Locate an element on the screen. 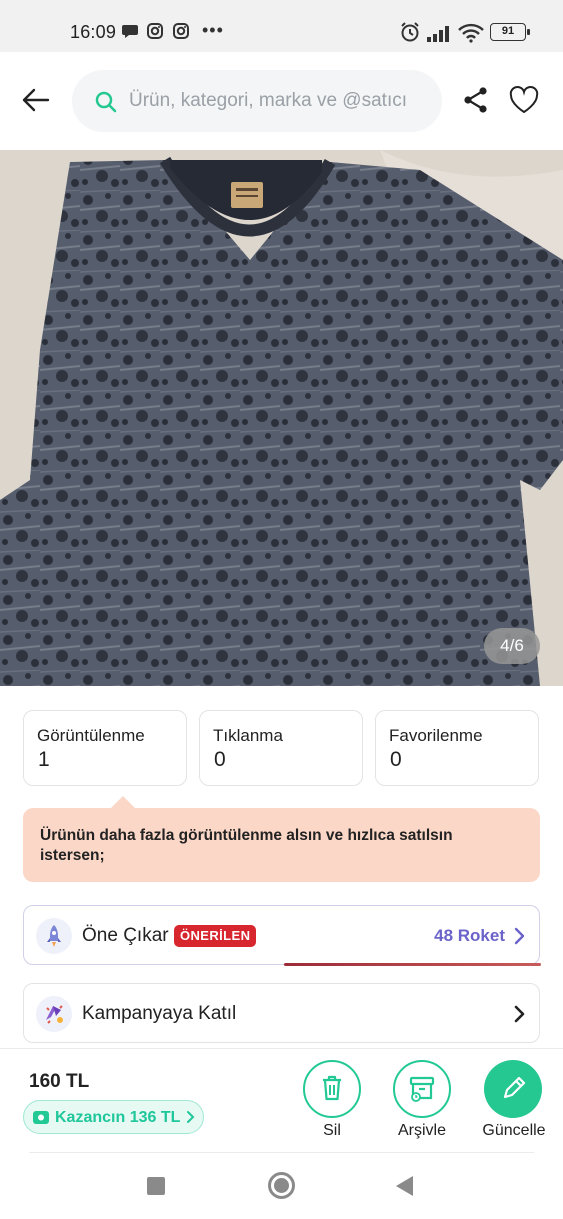  search-input: Ürün, kategori, marka ve @satıcı is located at coordinates (257, 101).